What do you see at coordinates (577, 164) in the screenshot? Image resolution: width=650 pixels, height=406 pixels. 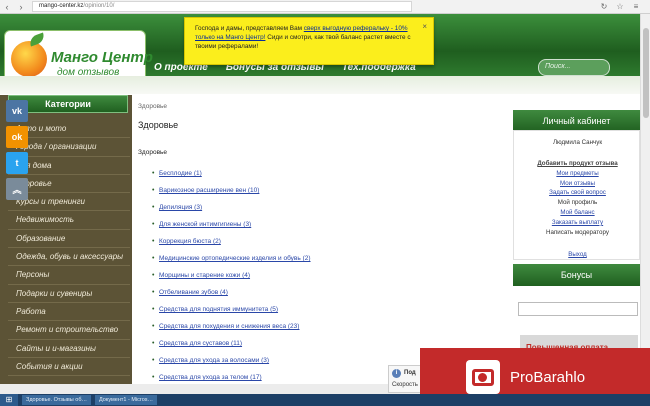 I see `add-product-link: Добавить продукт отзыва` at bounding box center [577, 164].